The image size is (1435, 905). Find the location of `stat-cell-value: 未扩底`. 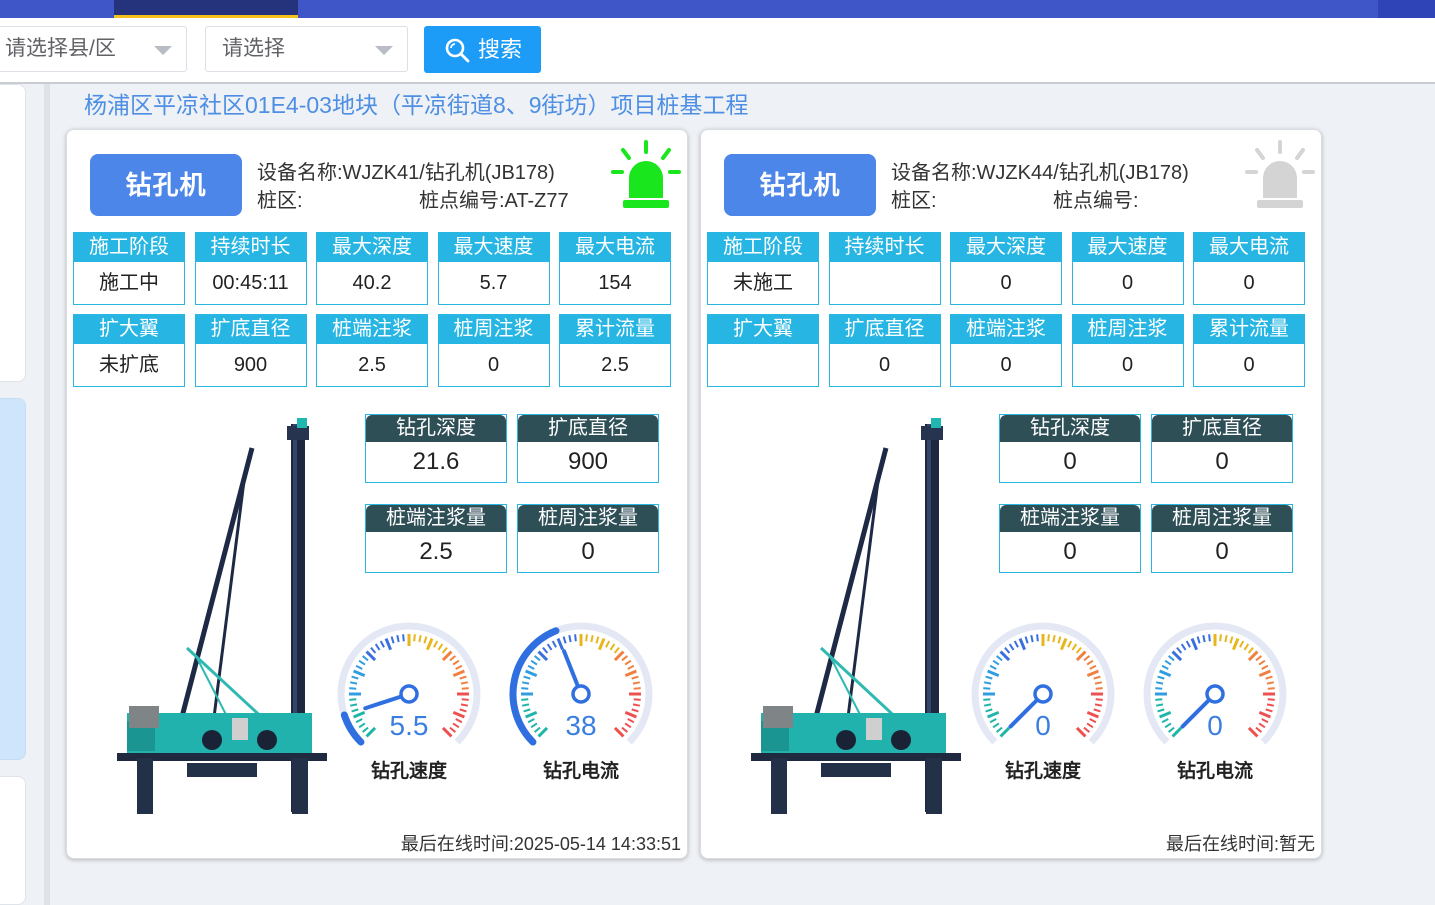

stat-cell-value: 未扩底 is located at coordinates (129, 365).